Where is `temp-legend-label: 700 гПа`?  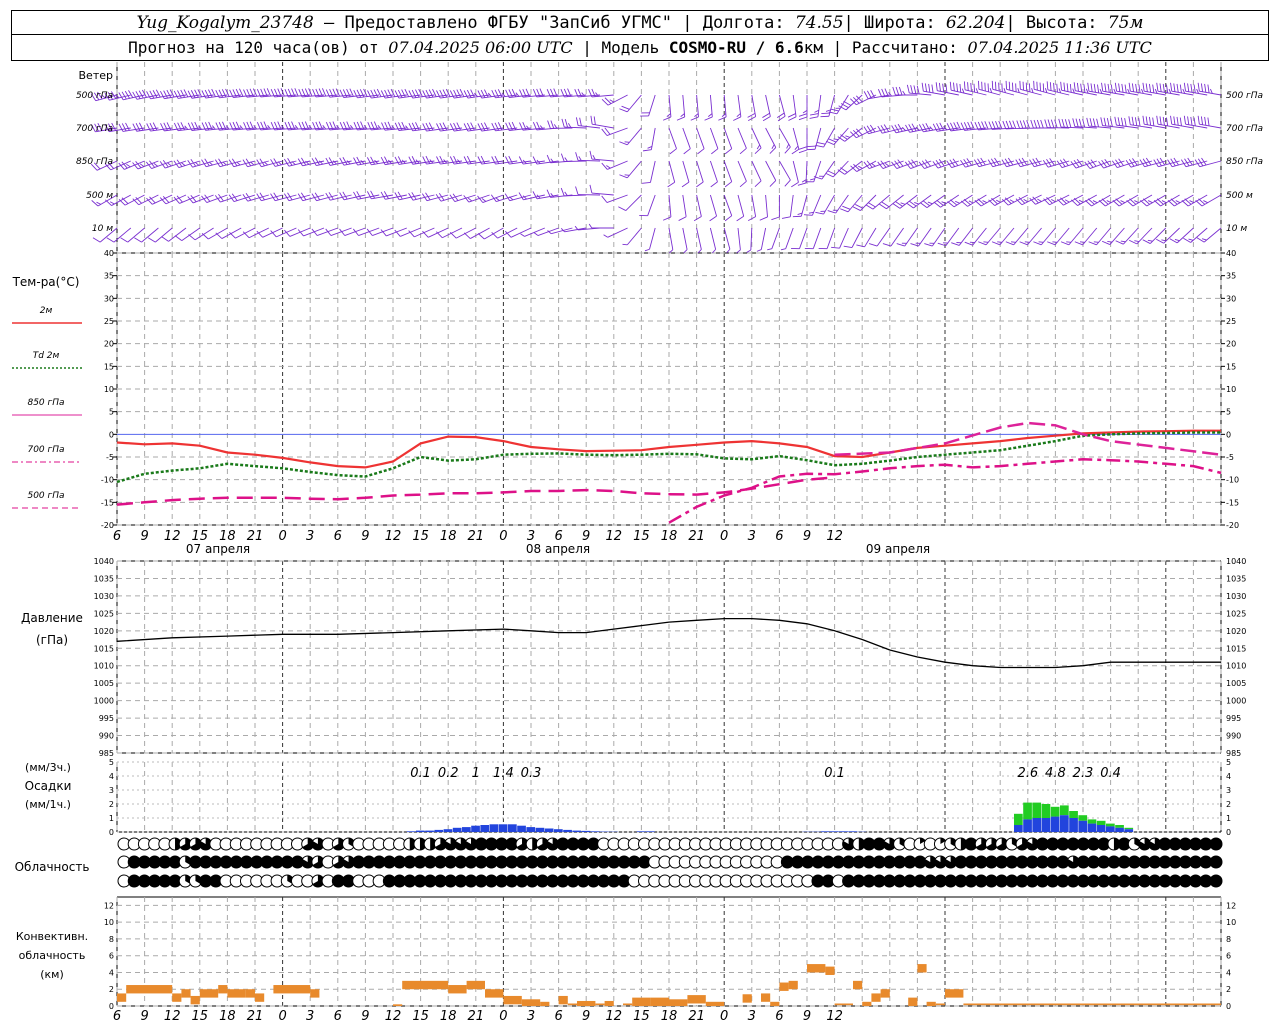
temp-legend-label: 700 гПа is located at coordinates (45, 450).